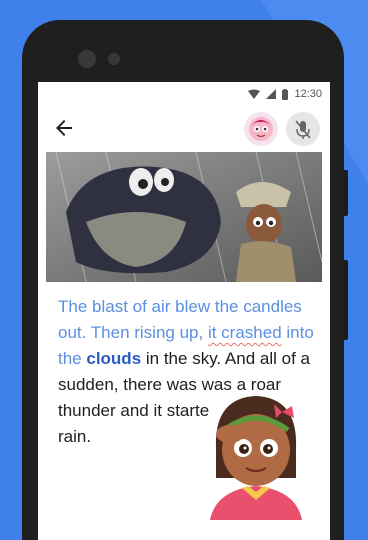 The height and width of the screenshot is (540, 368). Describe the element at coordinates (114, 59) in the screenshot. I see `front-sensor` at that location.